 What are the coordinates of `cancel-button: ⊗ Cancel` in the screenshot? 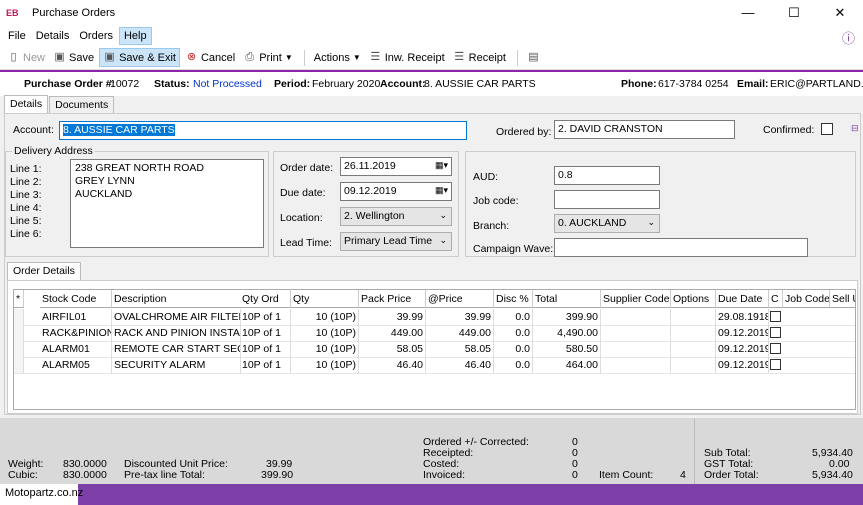 It's located at (210, 57).